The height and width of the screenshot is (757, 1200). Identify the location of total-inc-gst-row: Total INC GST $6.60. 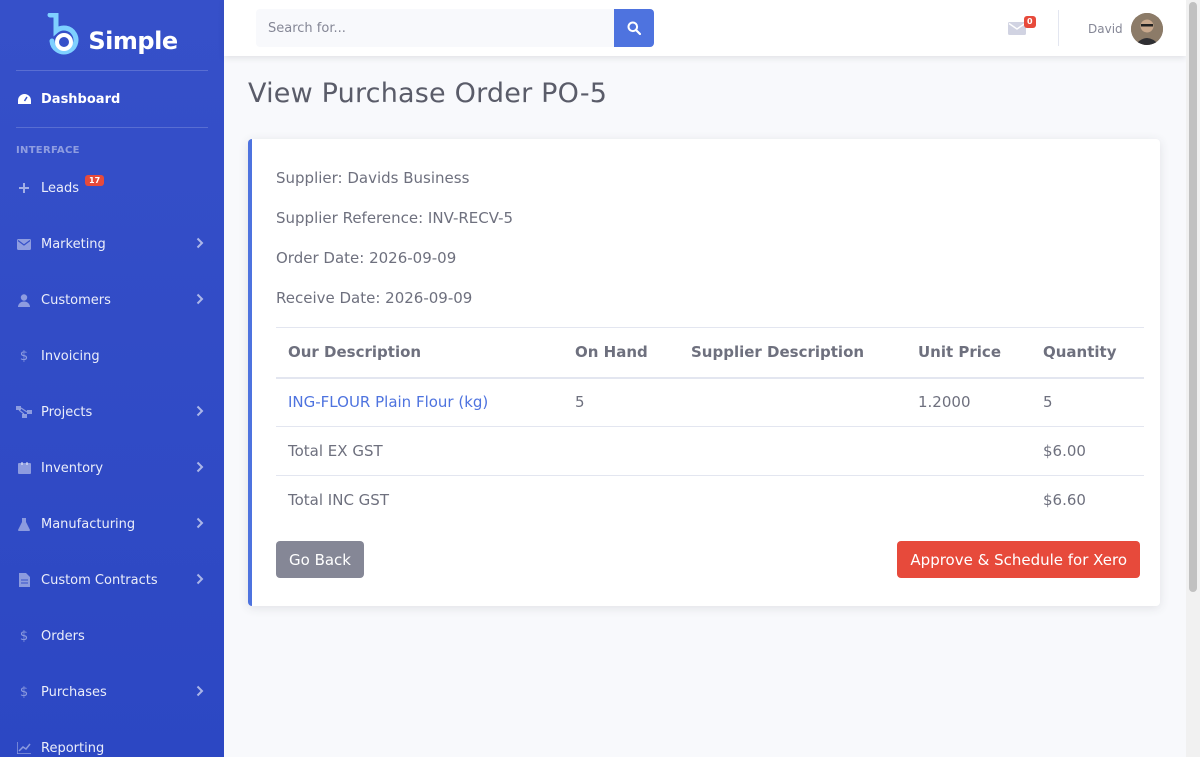
(710, 500).